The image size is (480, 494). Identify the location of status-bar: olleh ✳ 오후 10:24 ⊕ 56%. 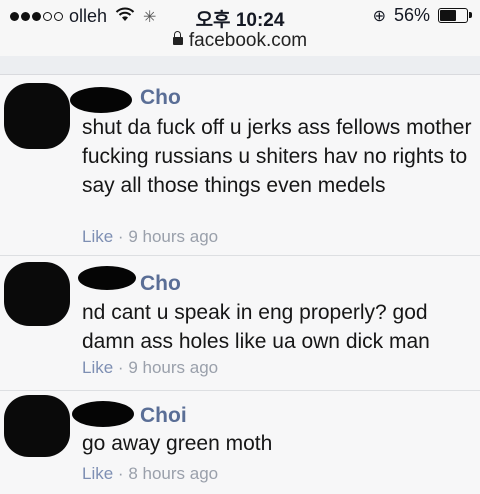
(240, 15).